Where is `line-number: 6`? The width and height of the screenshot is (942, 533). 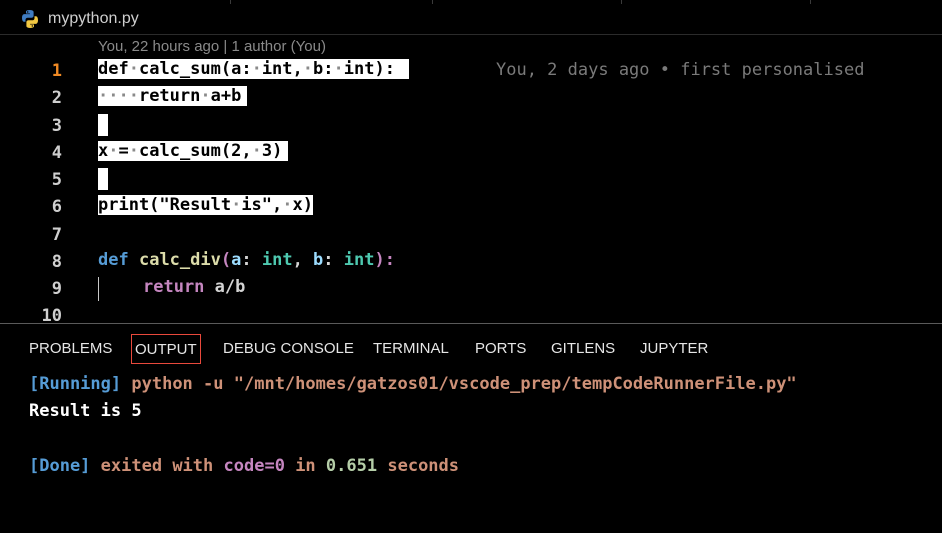
line-number: 6 is located at coordinates (56, 207).